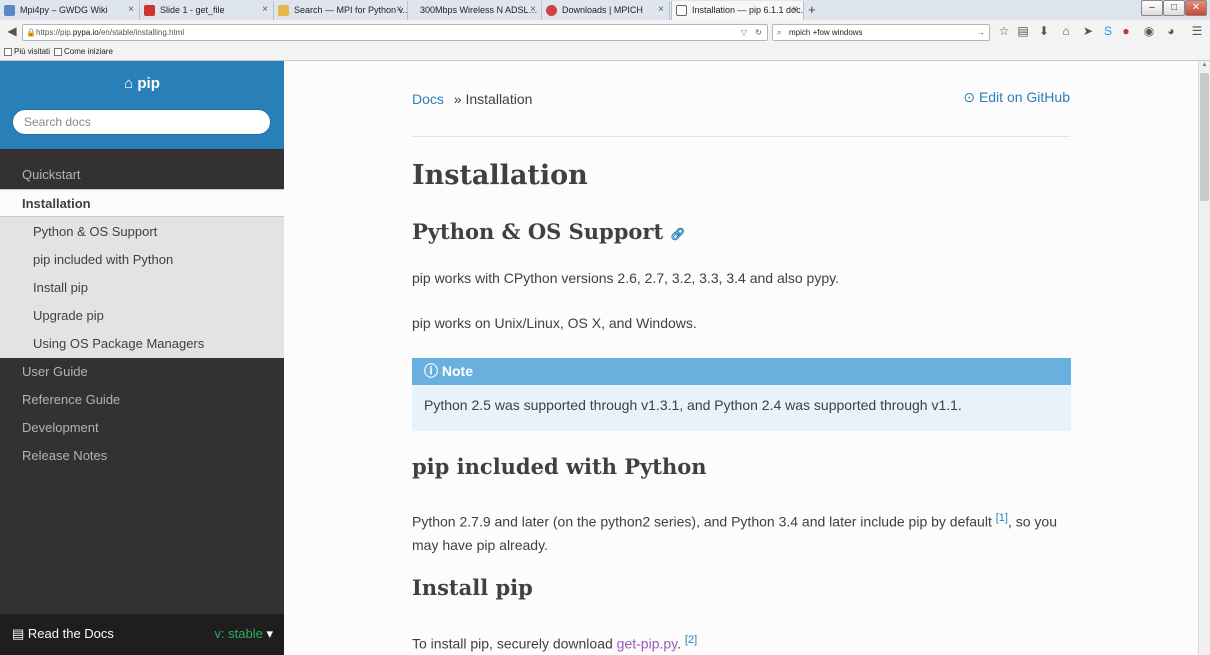 The width and height of the screenshot is (1210, 655). What do you see at coordinates (341, 10) in the screenshot?
I see `tab-search-mpi-python: Search — MPI for Python v... ×` at bounding box center [341, 10].